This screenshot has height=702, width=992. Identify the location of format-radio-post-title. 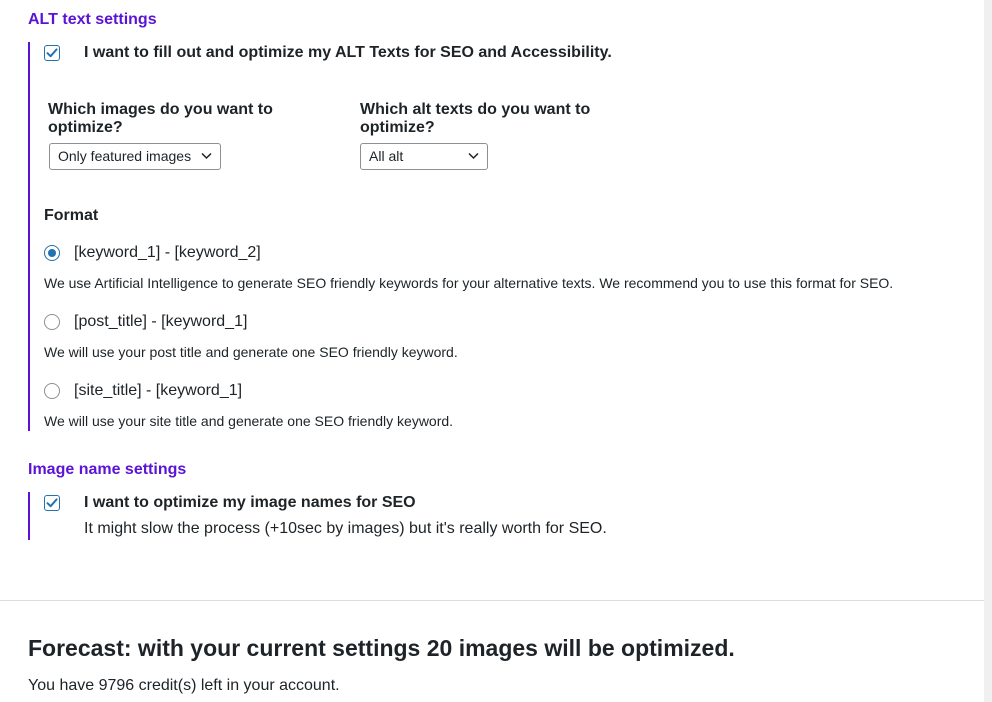
(52, 322).